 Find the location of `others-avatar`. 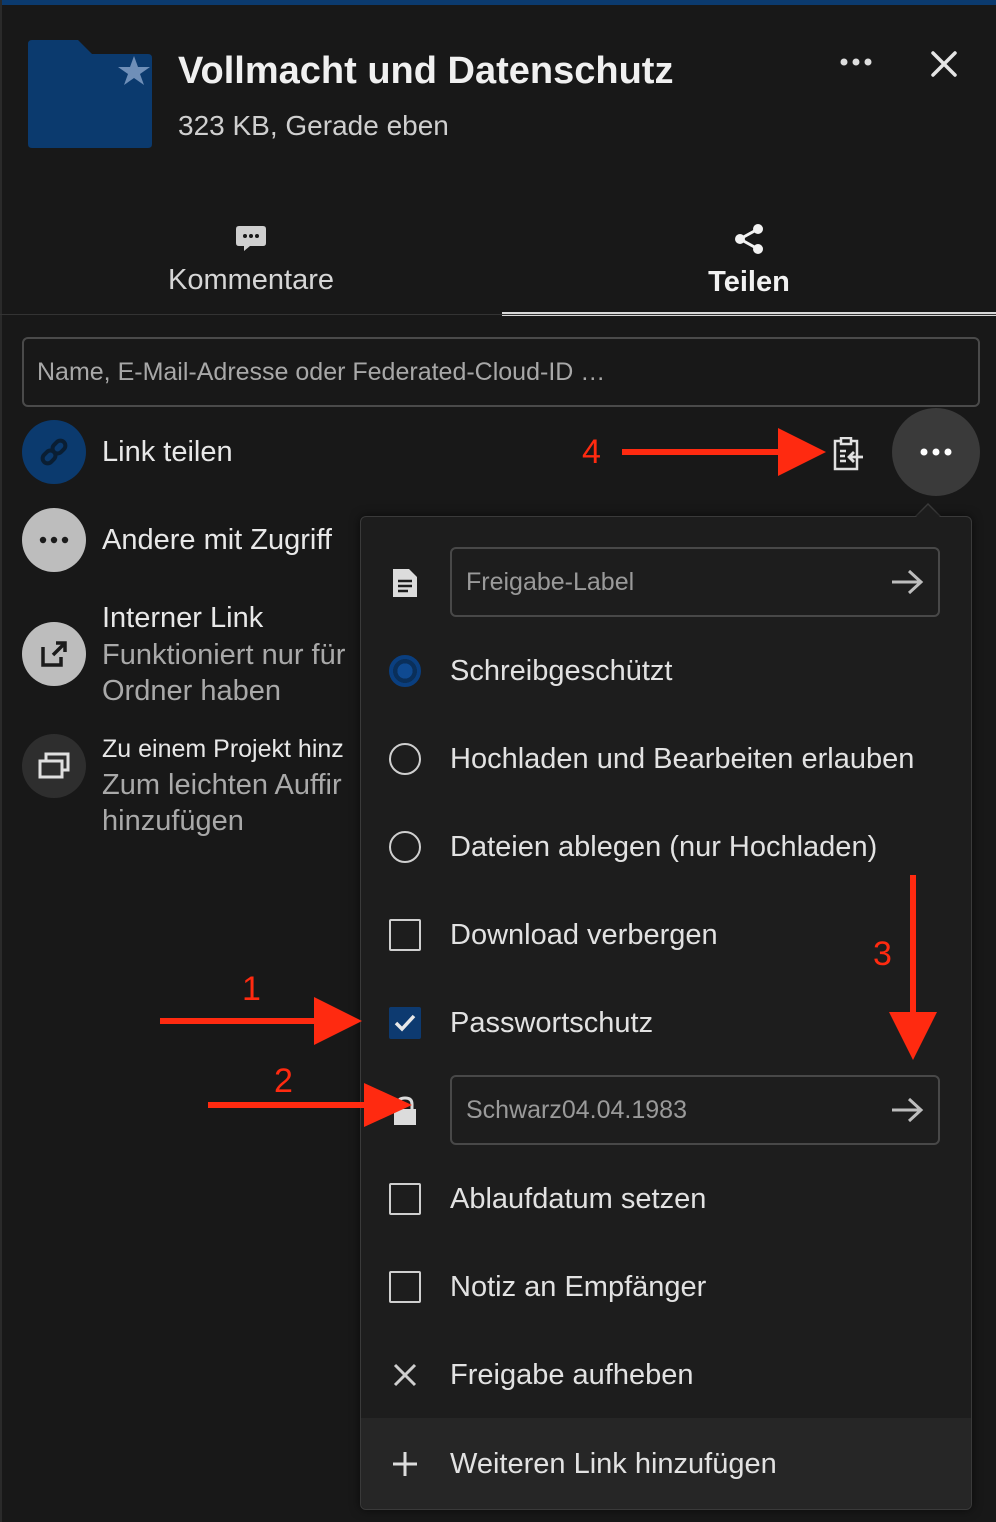

others-avatar is located at coordinates (54, 540).